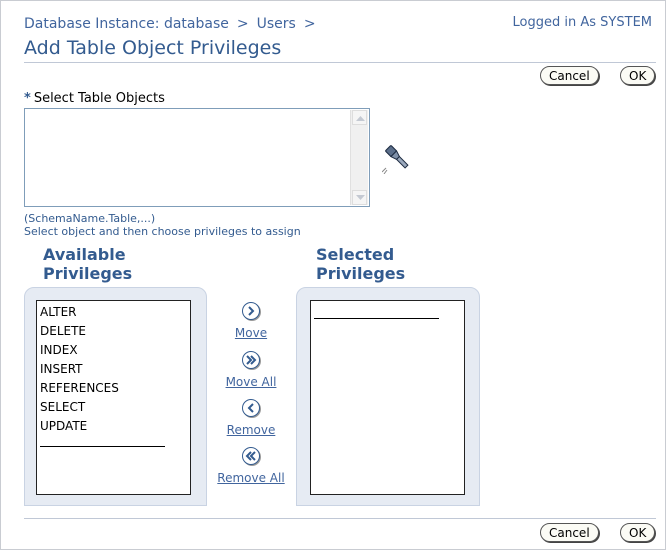 This screenshot has height=550, width=666. I want to click on cancel-button-bottom: Cancel, so click(569, 532).